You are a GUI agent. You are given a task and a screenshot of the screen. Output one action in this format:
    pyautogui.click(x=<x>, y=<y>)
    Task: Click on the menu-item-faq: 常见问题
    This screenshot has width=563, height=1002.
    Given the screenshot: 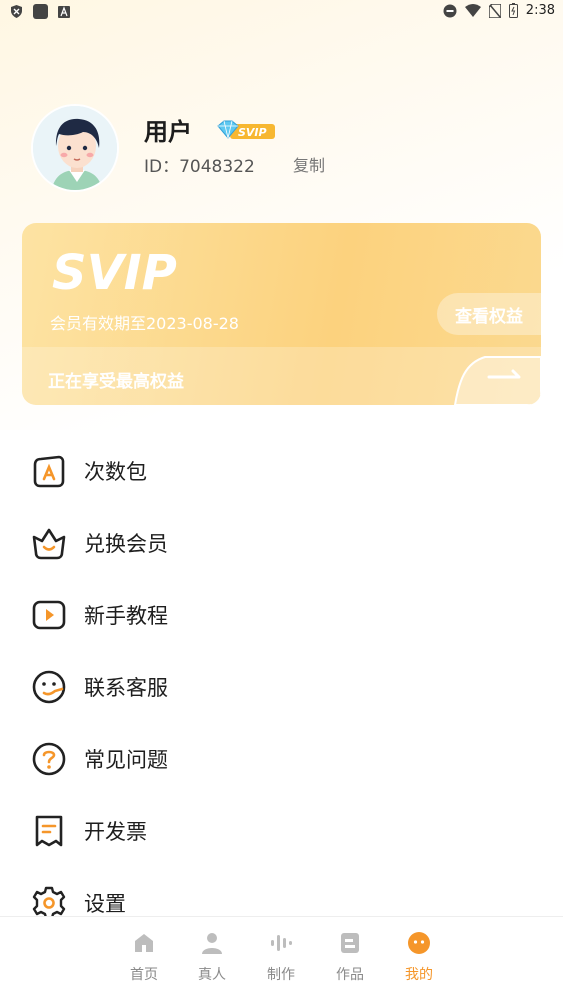 What is the action you would take?
    pyautogui.click(x=281, y=759)
    